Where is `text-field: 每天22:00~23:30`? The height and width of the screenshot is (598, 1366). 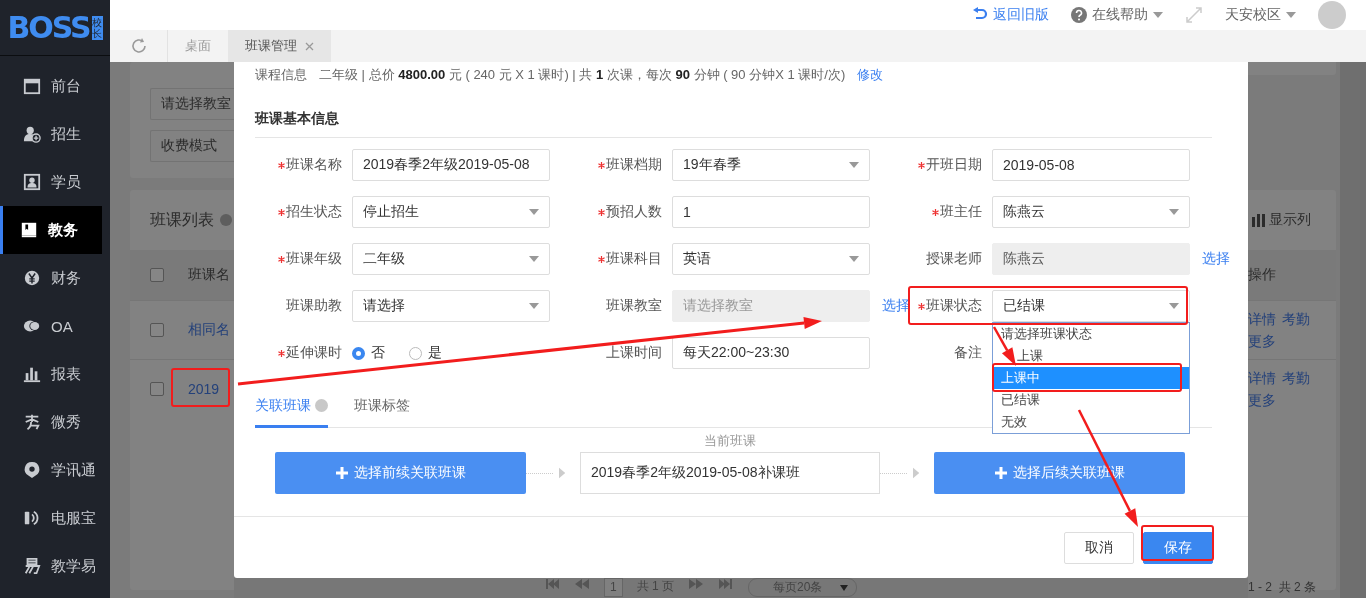
text-field: 每天22:00~23:30 is located at coordinates (771, 353).